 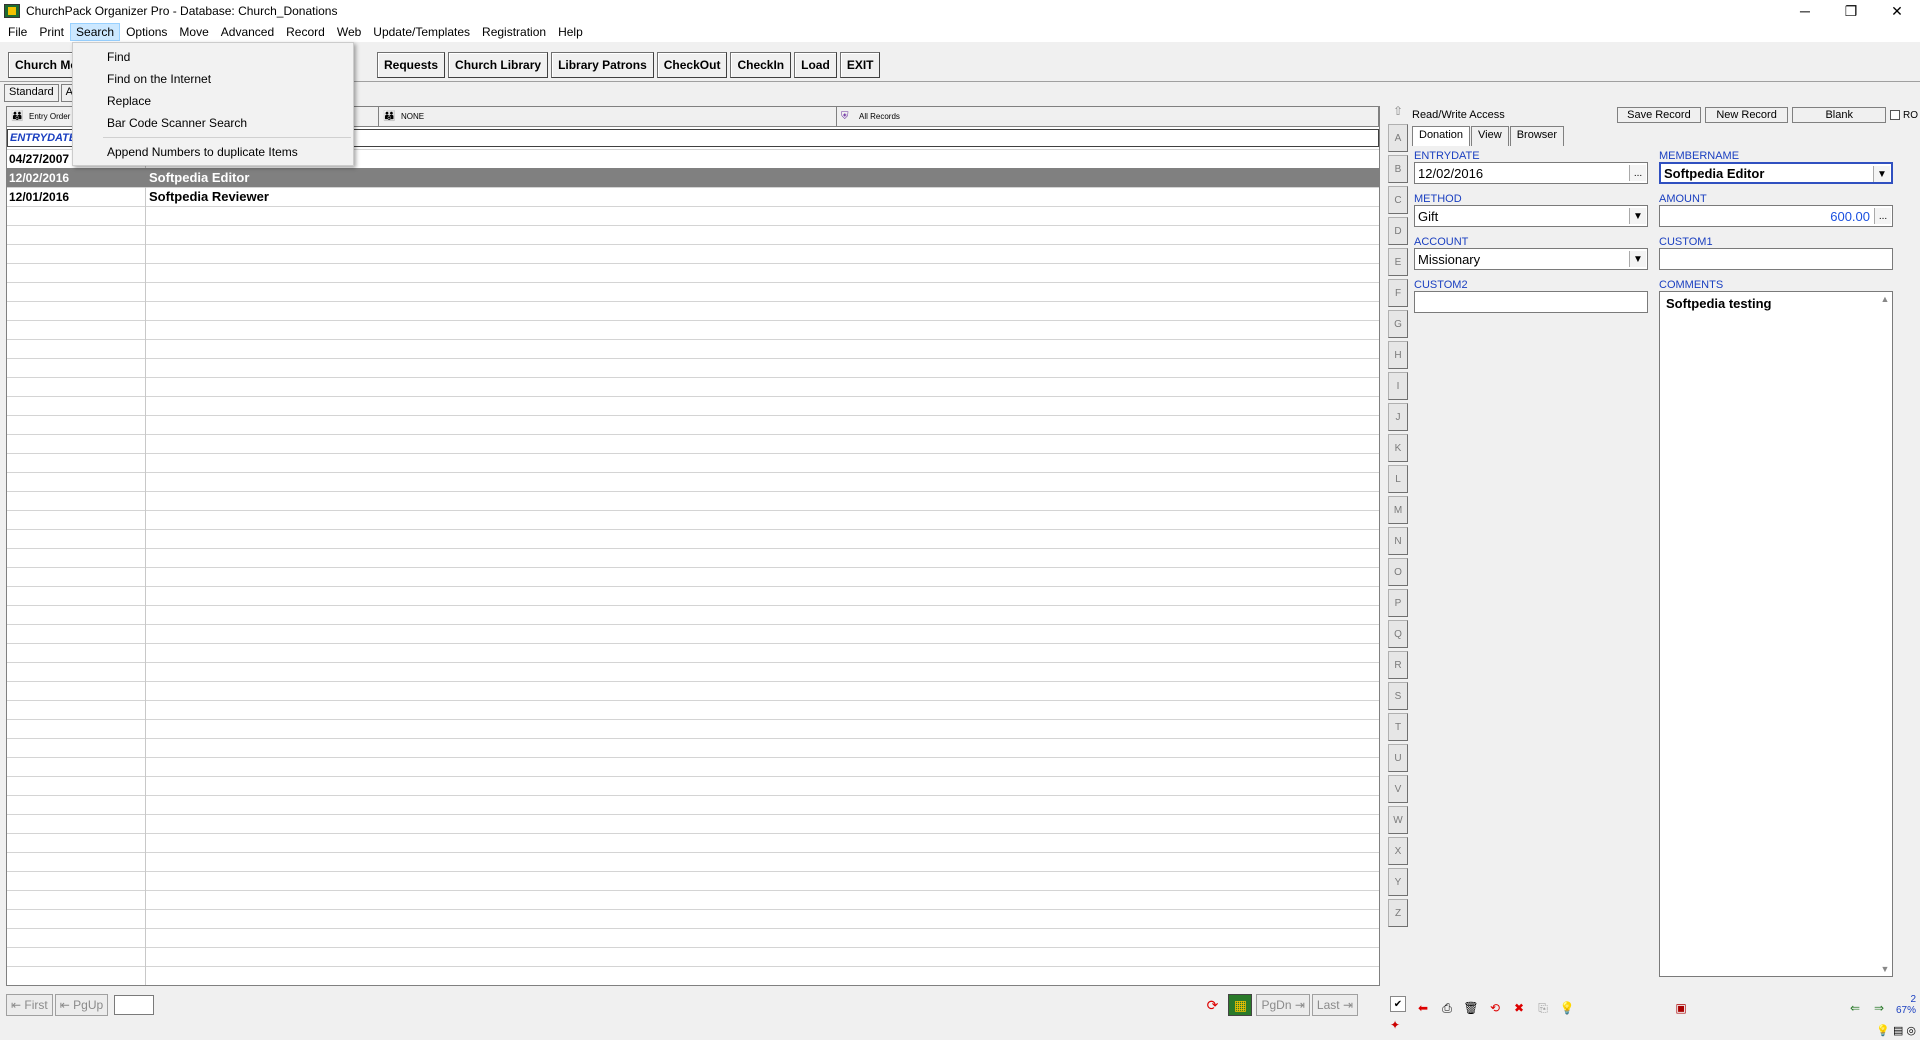 What do you see at coordinates (1398, 355) in the screenshot?
I see `alphabet-button-h: H` at bounding box center [1398, 355].